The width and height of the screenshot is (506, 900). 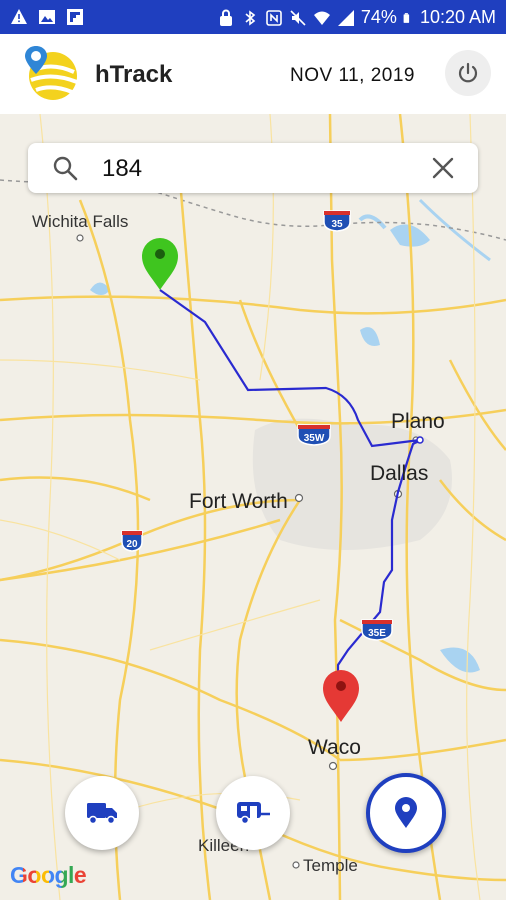 I want to click on close-icon, so click(x=443, y=168).